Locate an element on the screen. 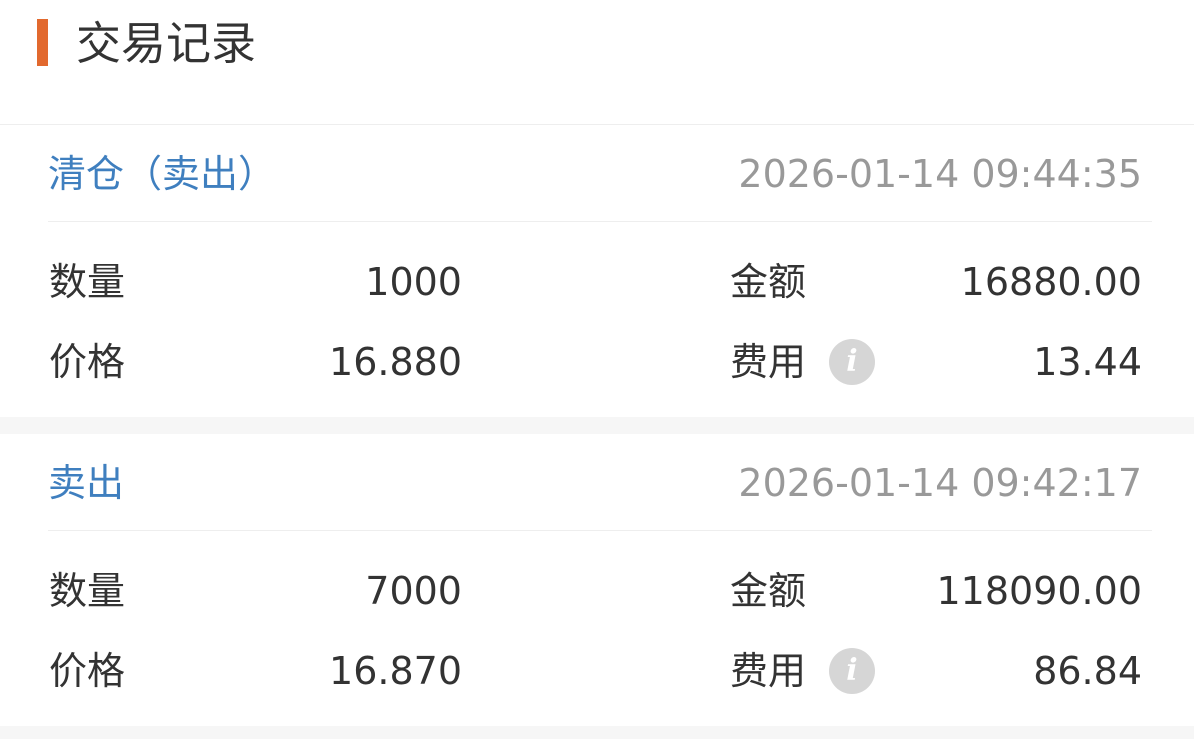 Image resolution: width=1194 pixels, height=739 pixels. page-title: 交易记录 is located at coordinates (166, 43).